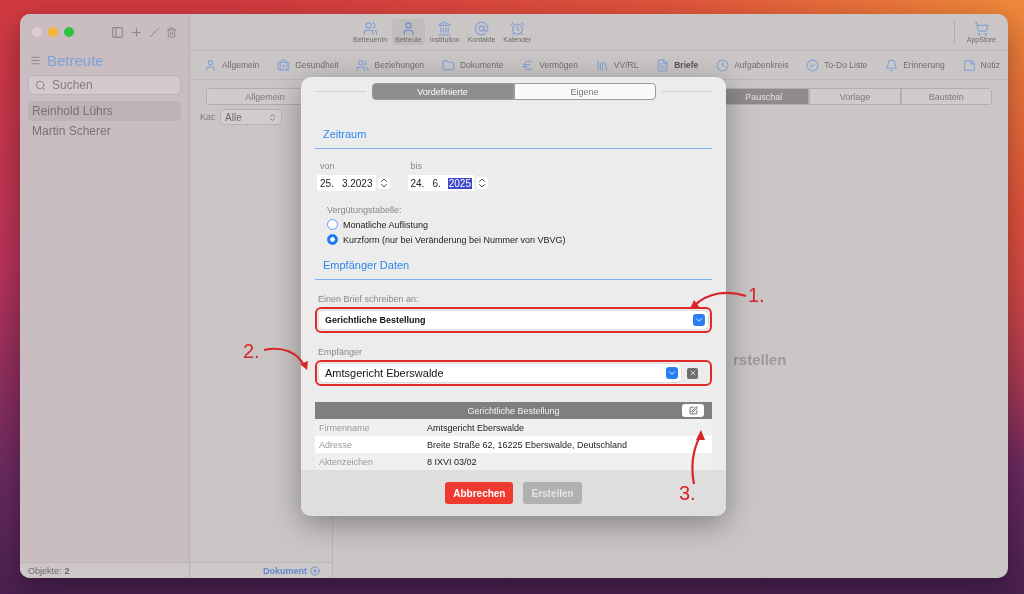  Describe the element at coordinates (946, 96) in the screenshot. I see `segment-tab: Baustein` at that location.